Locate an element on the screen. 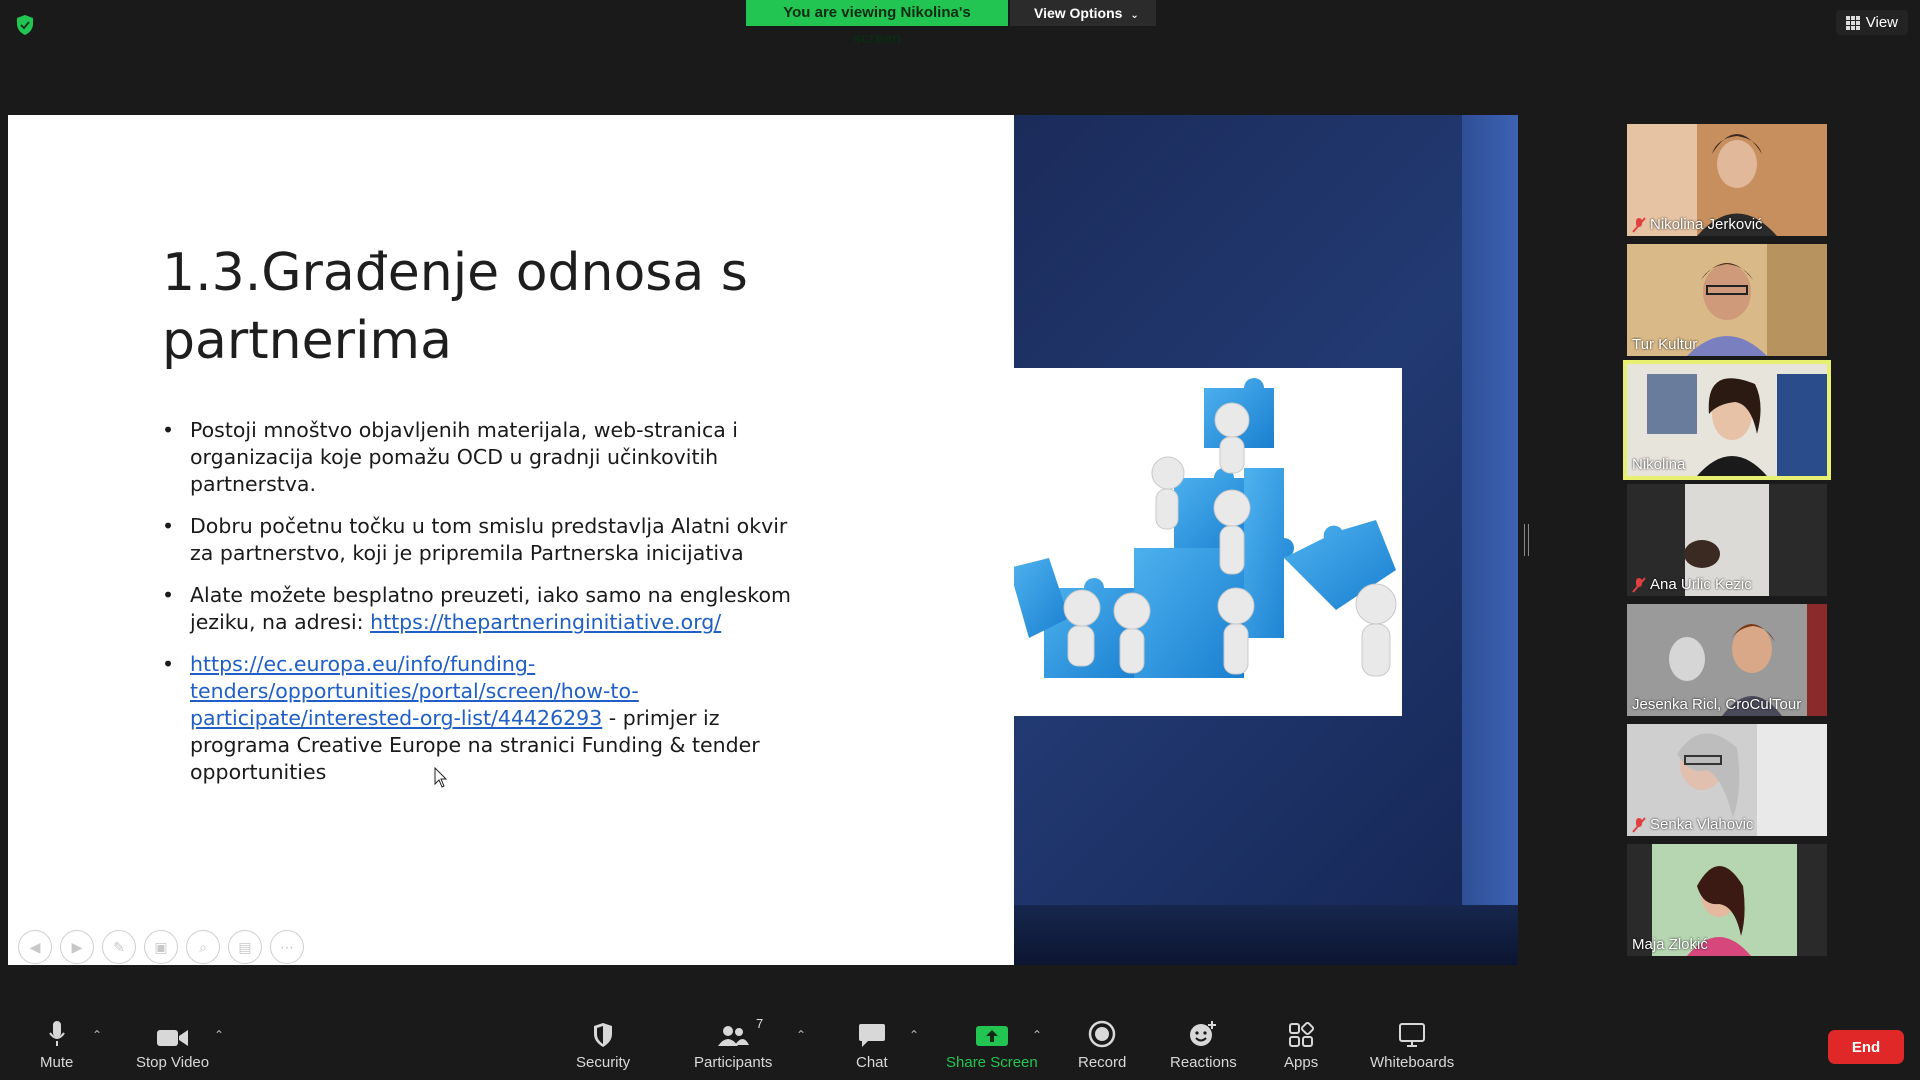 The height and width of the screenshot is (1080, 1920). whiteboard-icon is located at coordinates (1412, 1035).